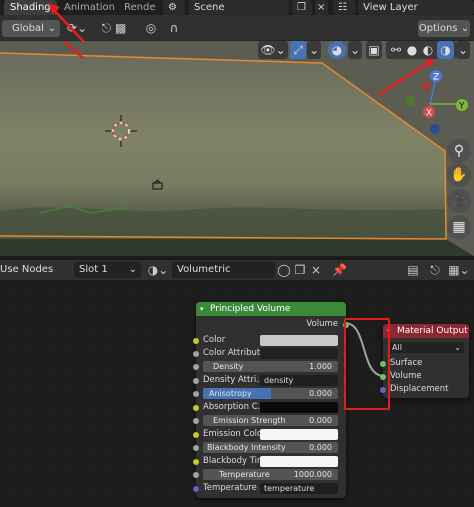 The image size is (474, 507). What do you see at coordinates (196, 475) in the screenshot?
I see `temperature-socket` at bounding box center [196, 475].